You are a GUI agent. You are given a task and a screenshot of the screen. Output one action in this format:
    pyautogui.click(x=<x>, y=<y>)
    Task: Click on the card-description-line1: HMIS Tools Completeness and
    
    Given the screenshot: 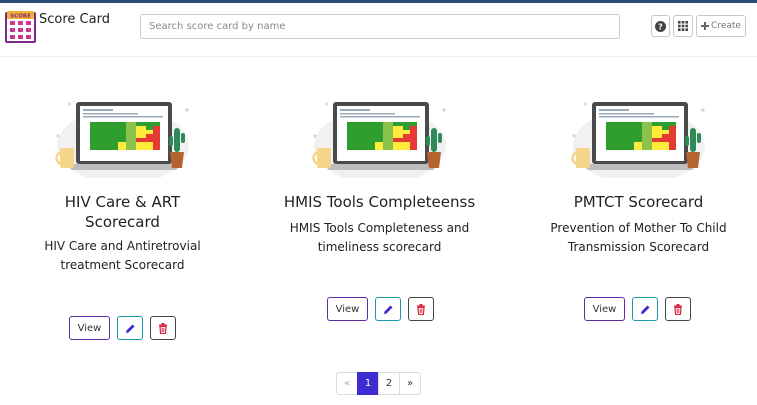 What is the action you would take?
    pyautogui.click(x=379, y=228)
    